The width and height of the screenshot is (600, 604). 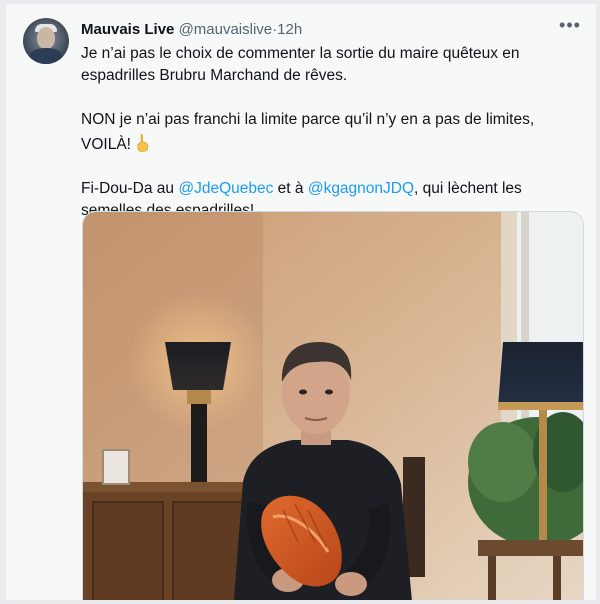 I want to click on avatar-face, so click(x=46, y=38).